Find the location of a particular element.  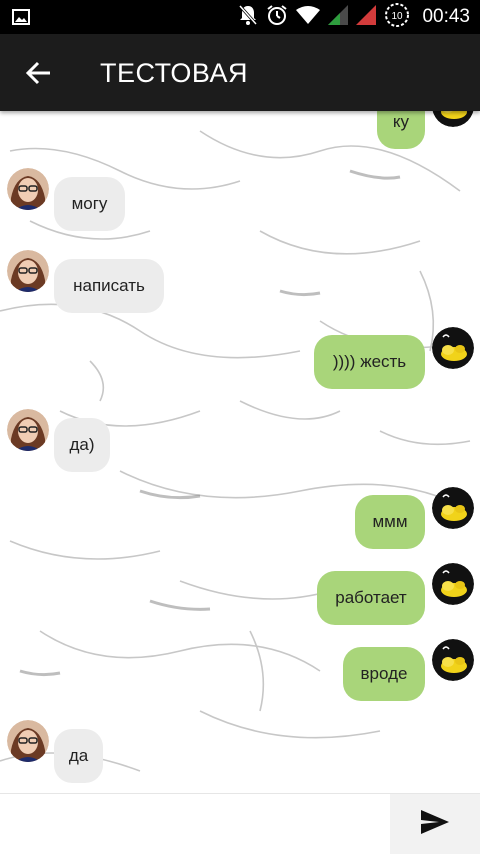

message-bubble: вроде is located at coordinates (384, 674).